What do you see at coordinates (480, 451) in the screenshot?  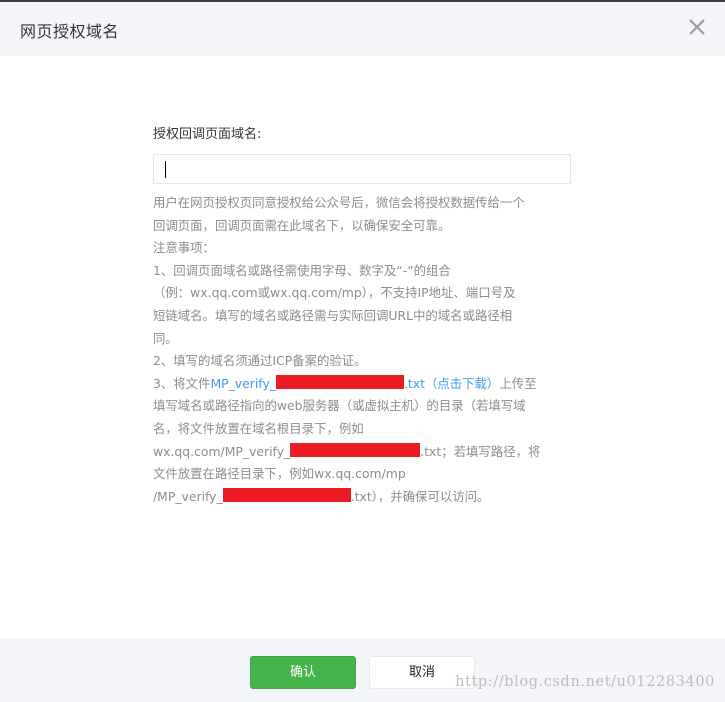 I see `example-path-suffix: .txt；若填写路径，将` at bounding box center [480, 451].